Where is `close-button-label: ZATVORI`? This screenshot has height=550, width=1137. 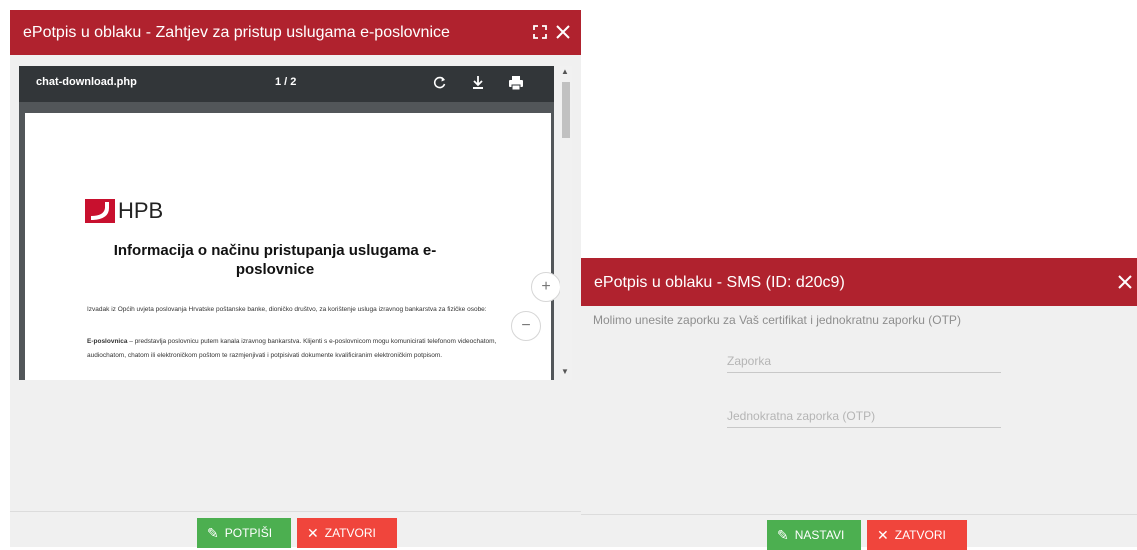
close-button-label: ZATVORI is located at coordinates (350, 533).